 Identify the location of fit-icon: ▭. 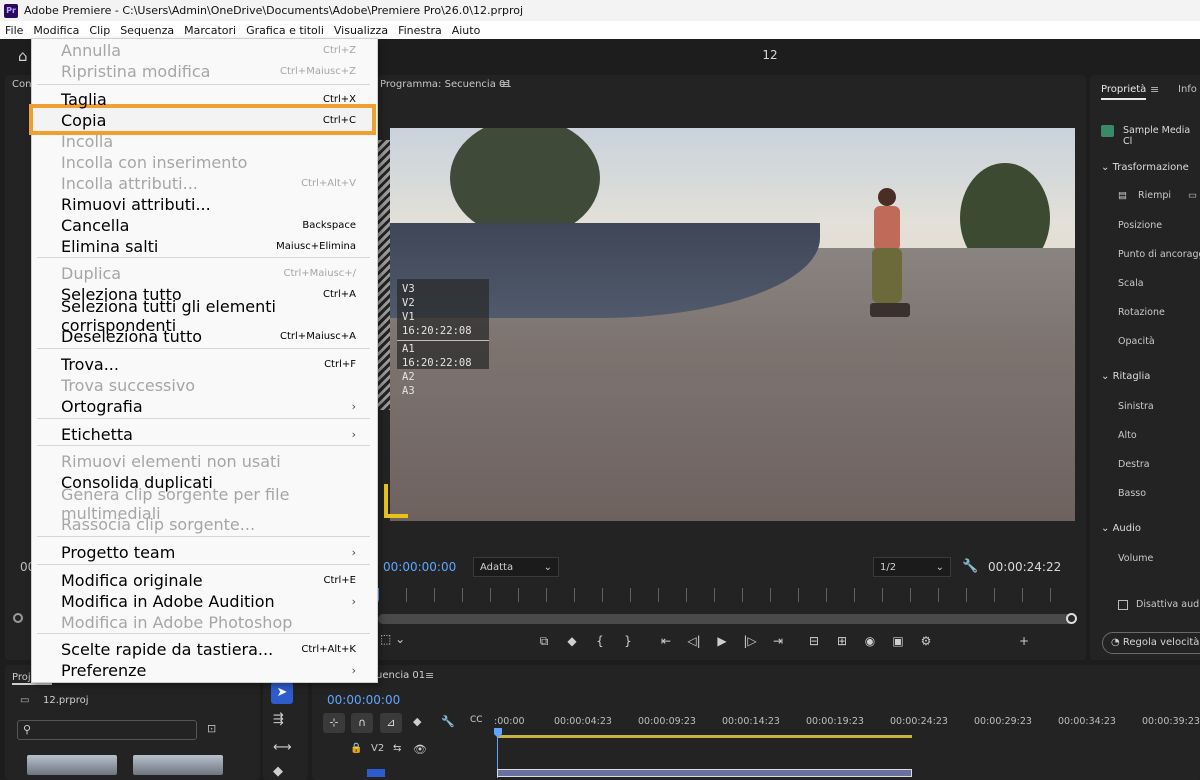
(1192, 195).